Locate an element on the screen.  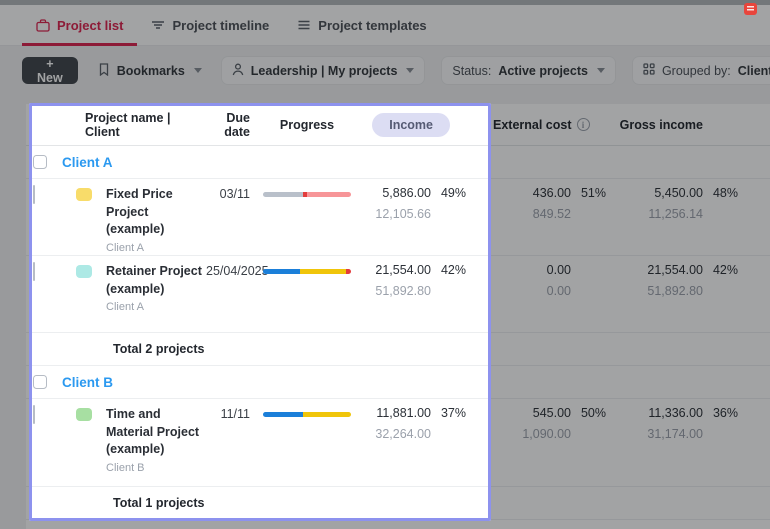
column-header-external-cost: External cost i is located at coordinates (536, 125).